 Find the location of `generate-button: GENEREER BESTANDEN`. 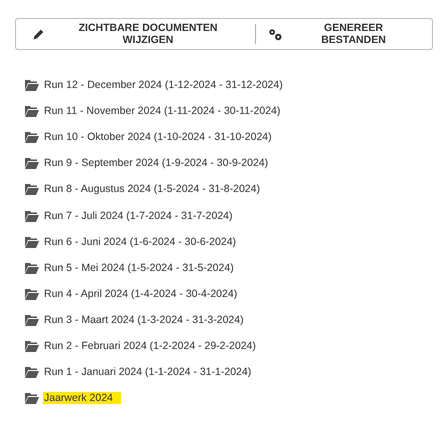

generate-button: GENEREER BESTANDEN is located at coordinates (342, 34).